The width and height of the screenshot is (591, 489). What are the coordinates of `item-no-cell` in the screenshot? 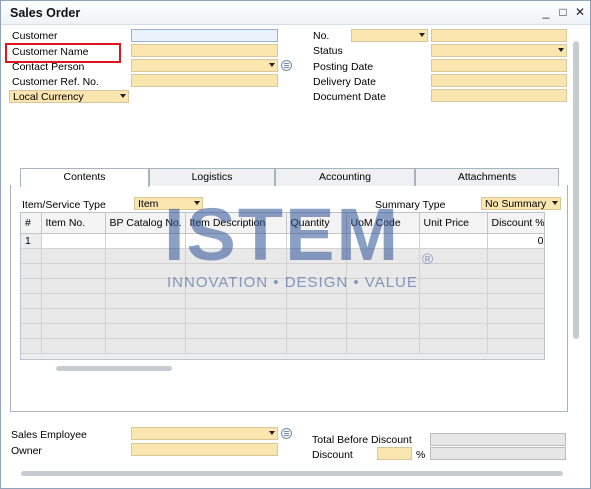 It's located at (73, 241).